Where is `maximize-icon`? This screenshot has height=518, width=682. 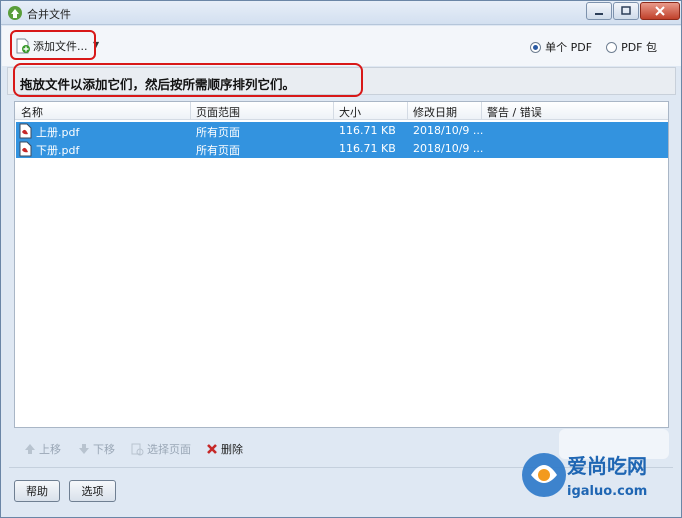 maximize-icon is located at coordinates (626, 10).